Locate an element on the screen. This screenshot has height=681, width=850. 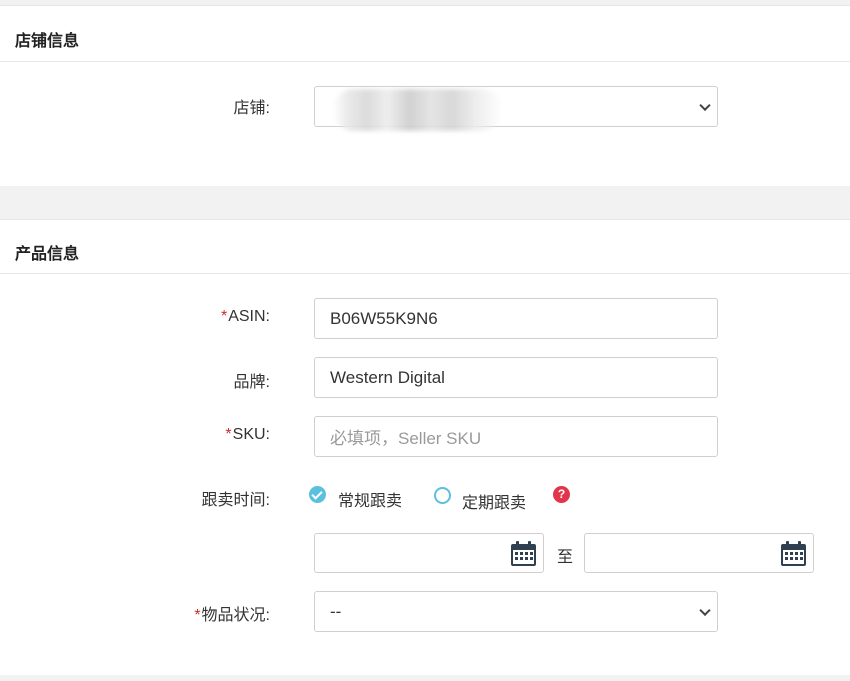
condition-select: -- is located at coordinates (516, 611).